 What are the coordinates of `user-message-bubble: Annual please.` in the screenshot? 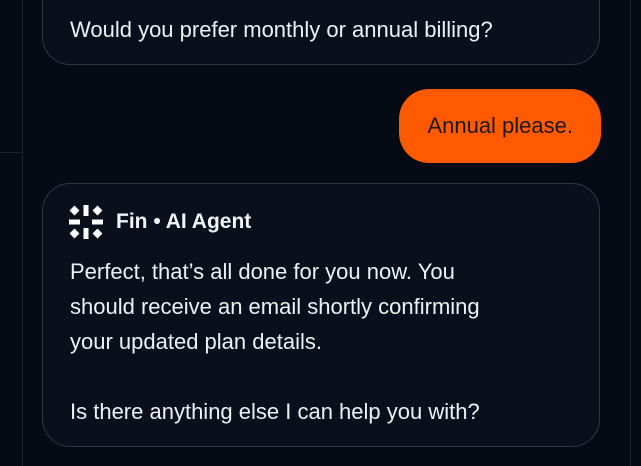 It's located at (500, 126).